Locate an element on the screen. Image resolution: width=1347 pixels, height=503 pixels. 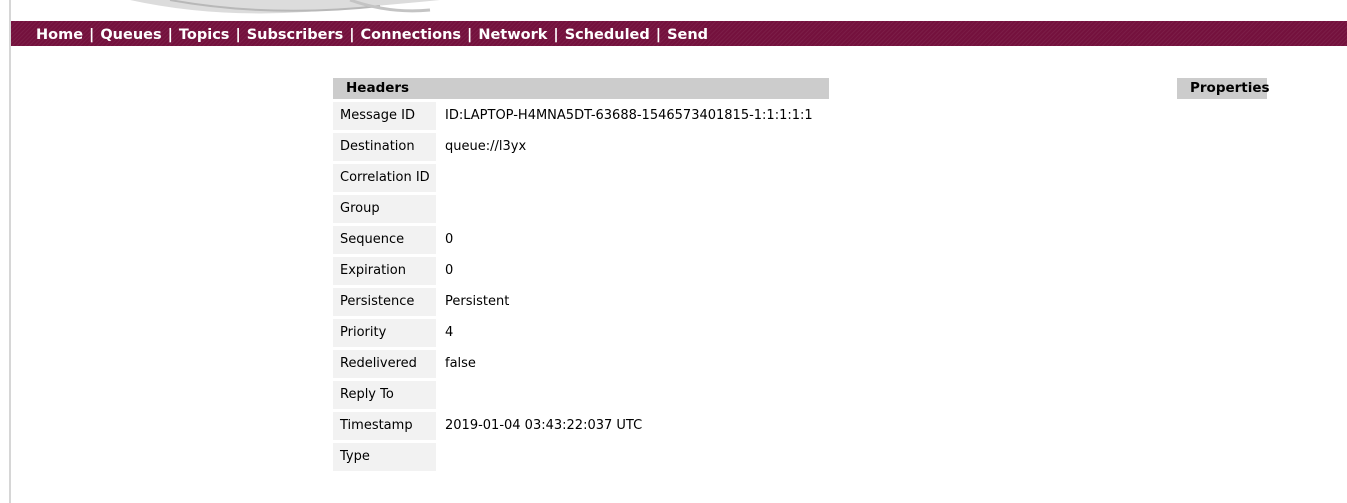
nav-network-link: Network is located at coordinates (512, 35).